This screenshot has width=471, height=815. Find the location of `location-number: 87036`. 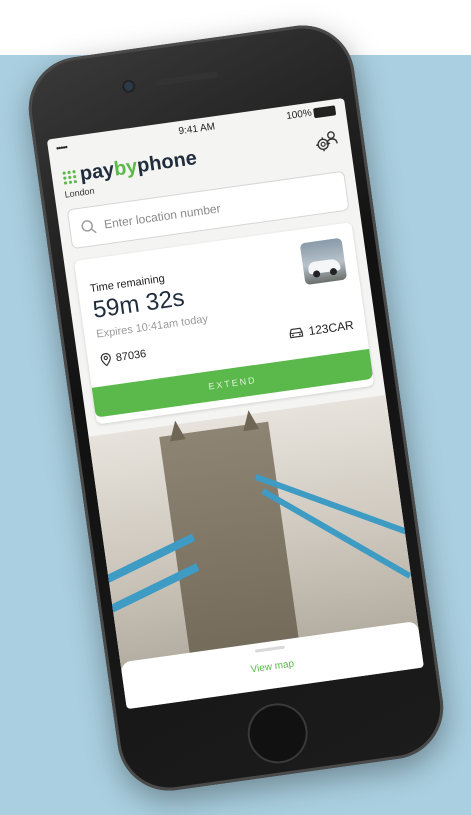

location-number: 87036 is located at coordinates (123, 357).